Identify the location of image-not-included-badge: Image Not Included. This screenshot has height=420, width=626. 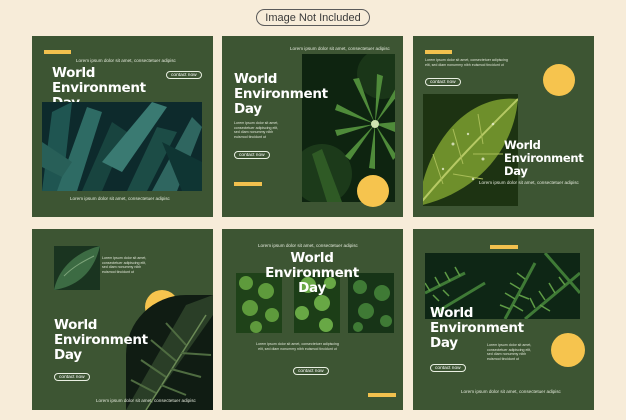
(313, 17).